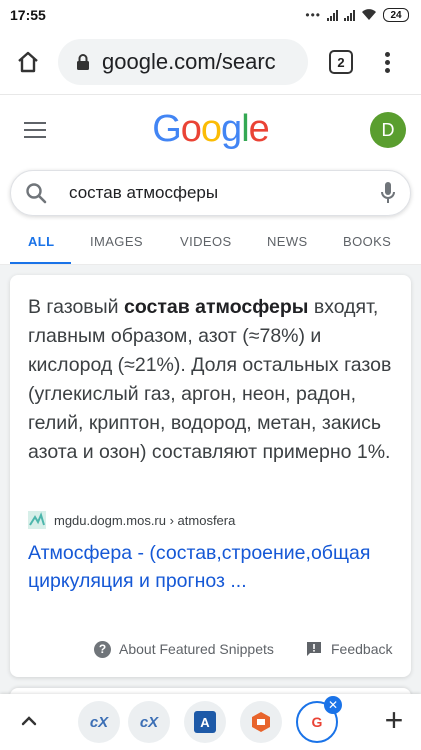  What do you see at coordinates (189, 61) in the screenshot?
I see `url-text: google.com/searc` at bounding box center [189, 61].